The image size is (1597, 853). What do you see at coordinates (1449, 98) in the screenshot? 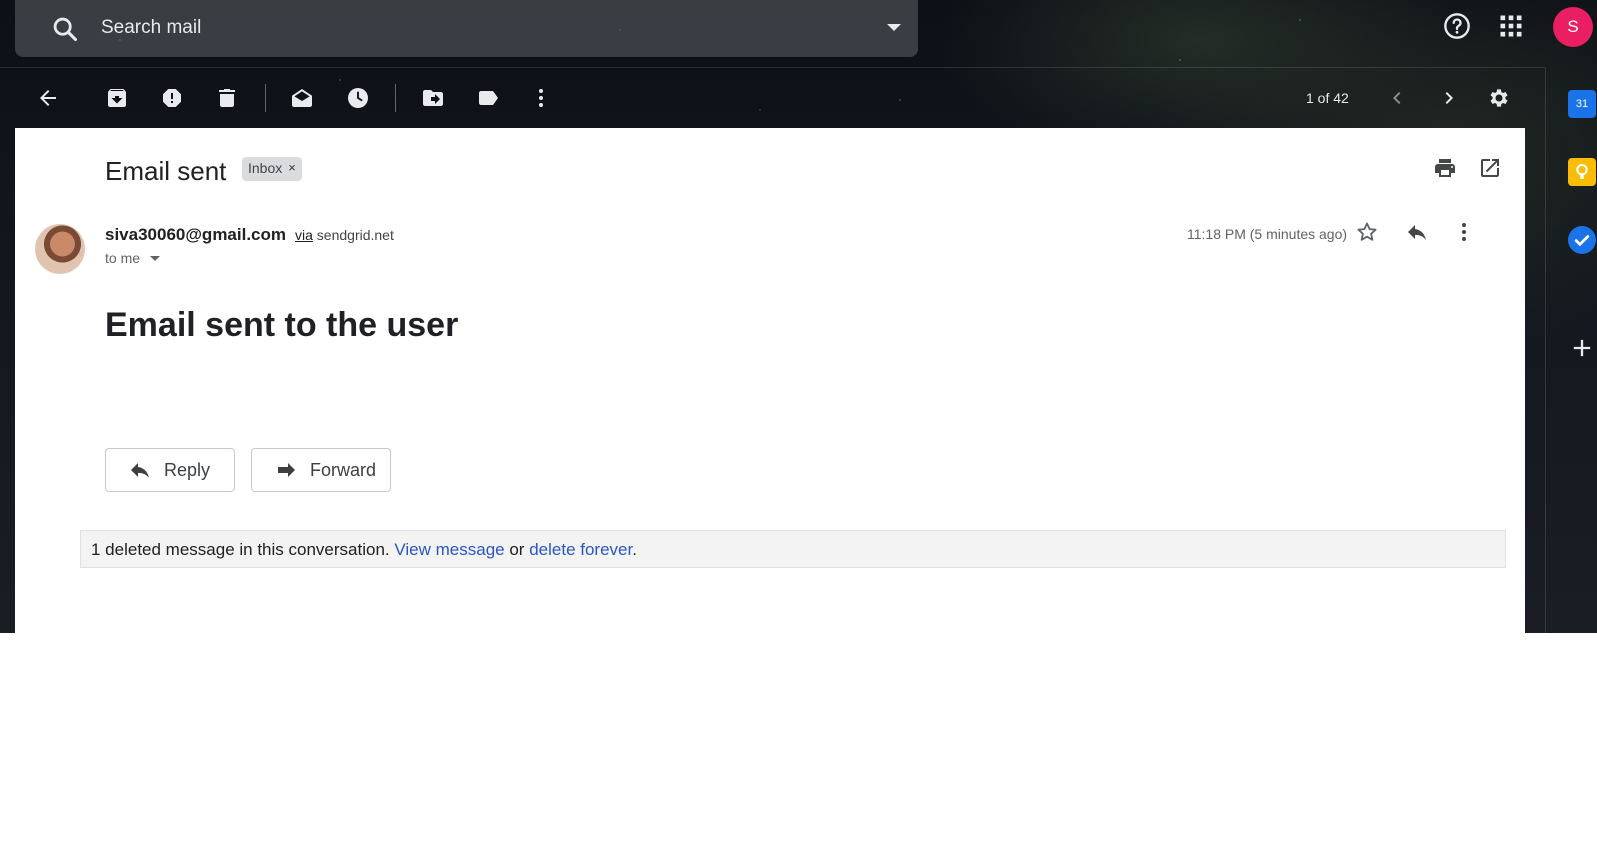
I see `chevron-right-icon` at bounding box center [1449, 98].